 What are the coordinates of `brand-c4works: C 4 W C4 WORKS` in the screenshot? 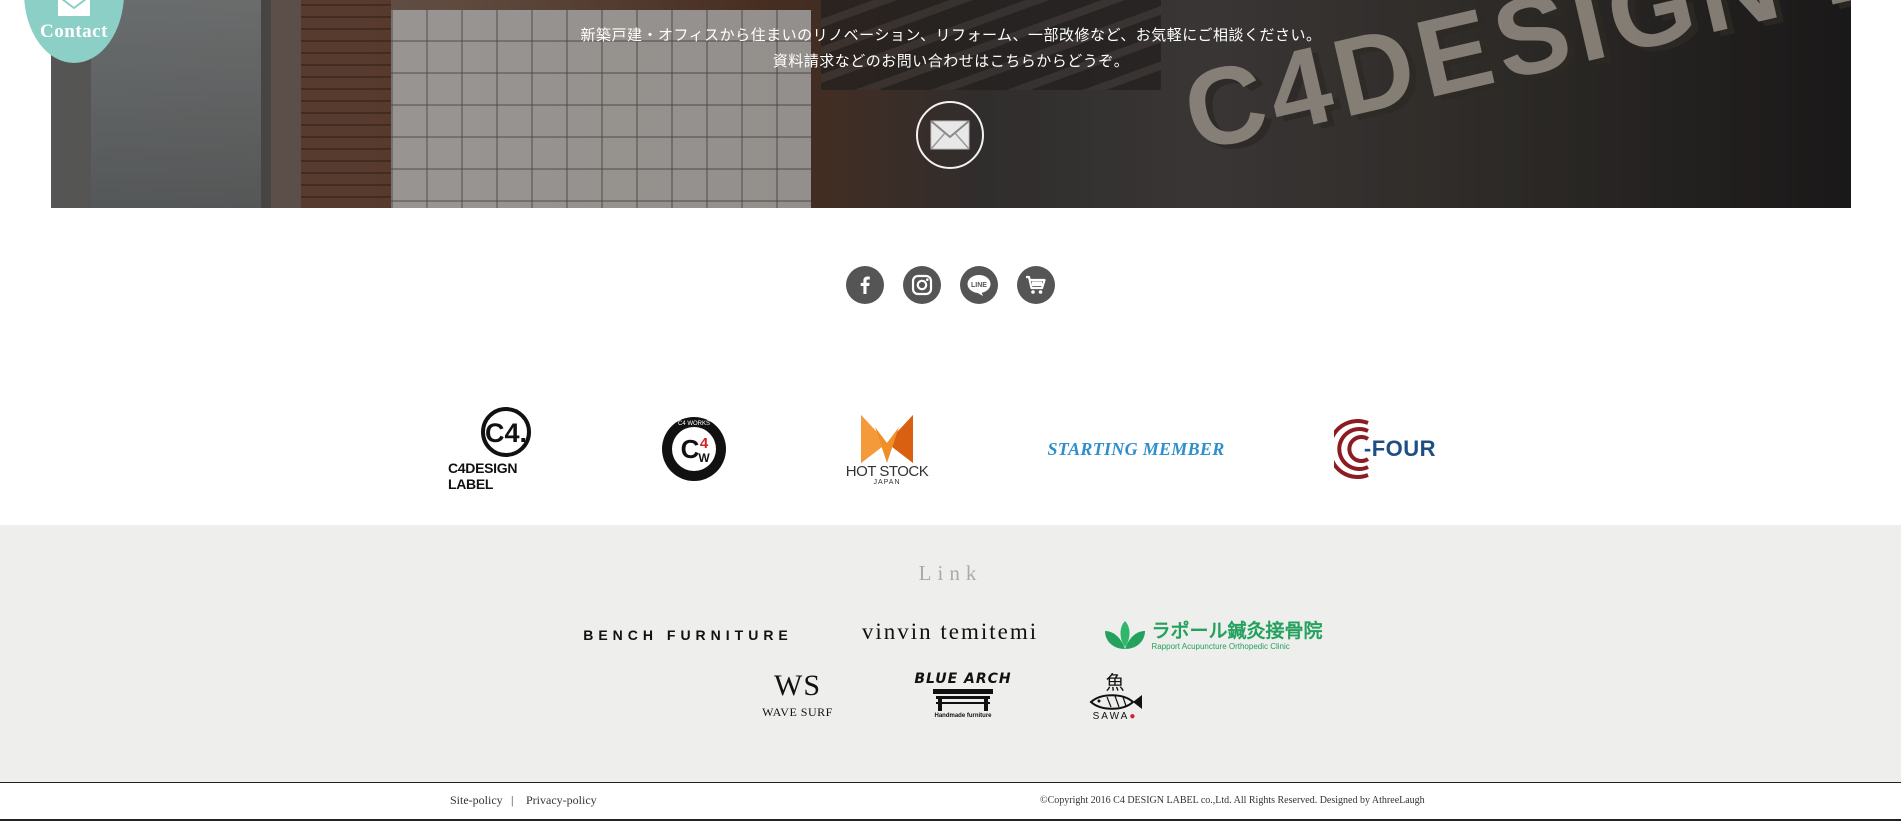 It's located at (694, 449).